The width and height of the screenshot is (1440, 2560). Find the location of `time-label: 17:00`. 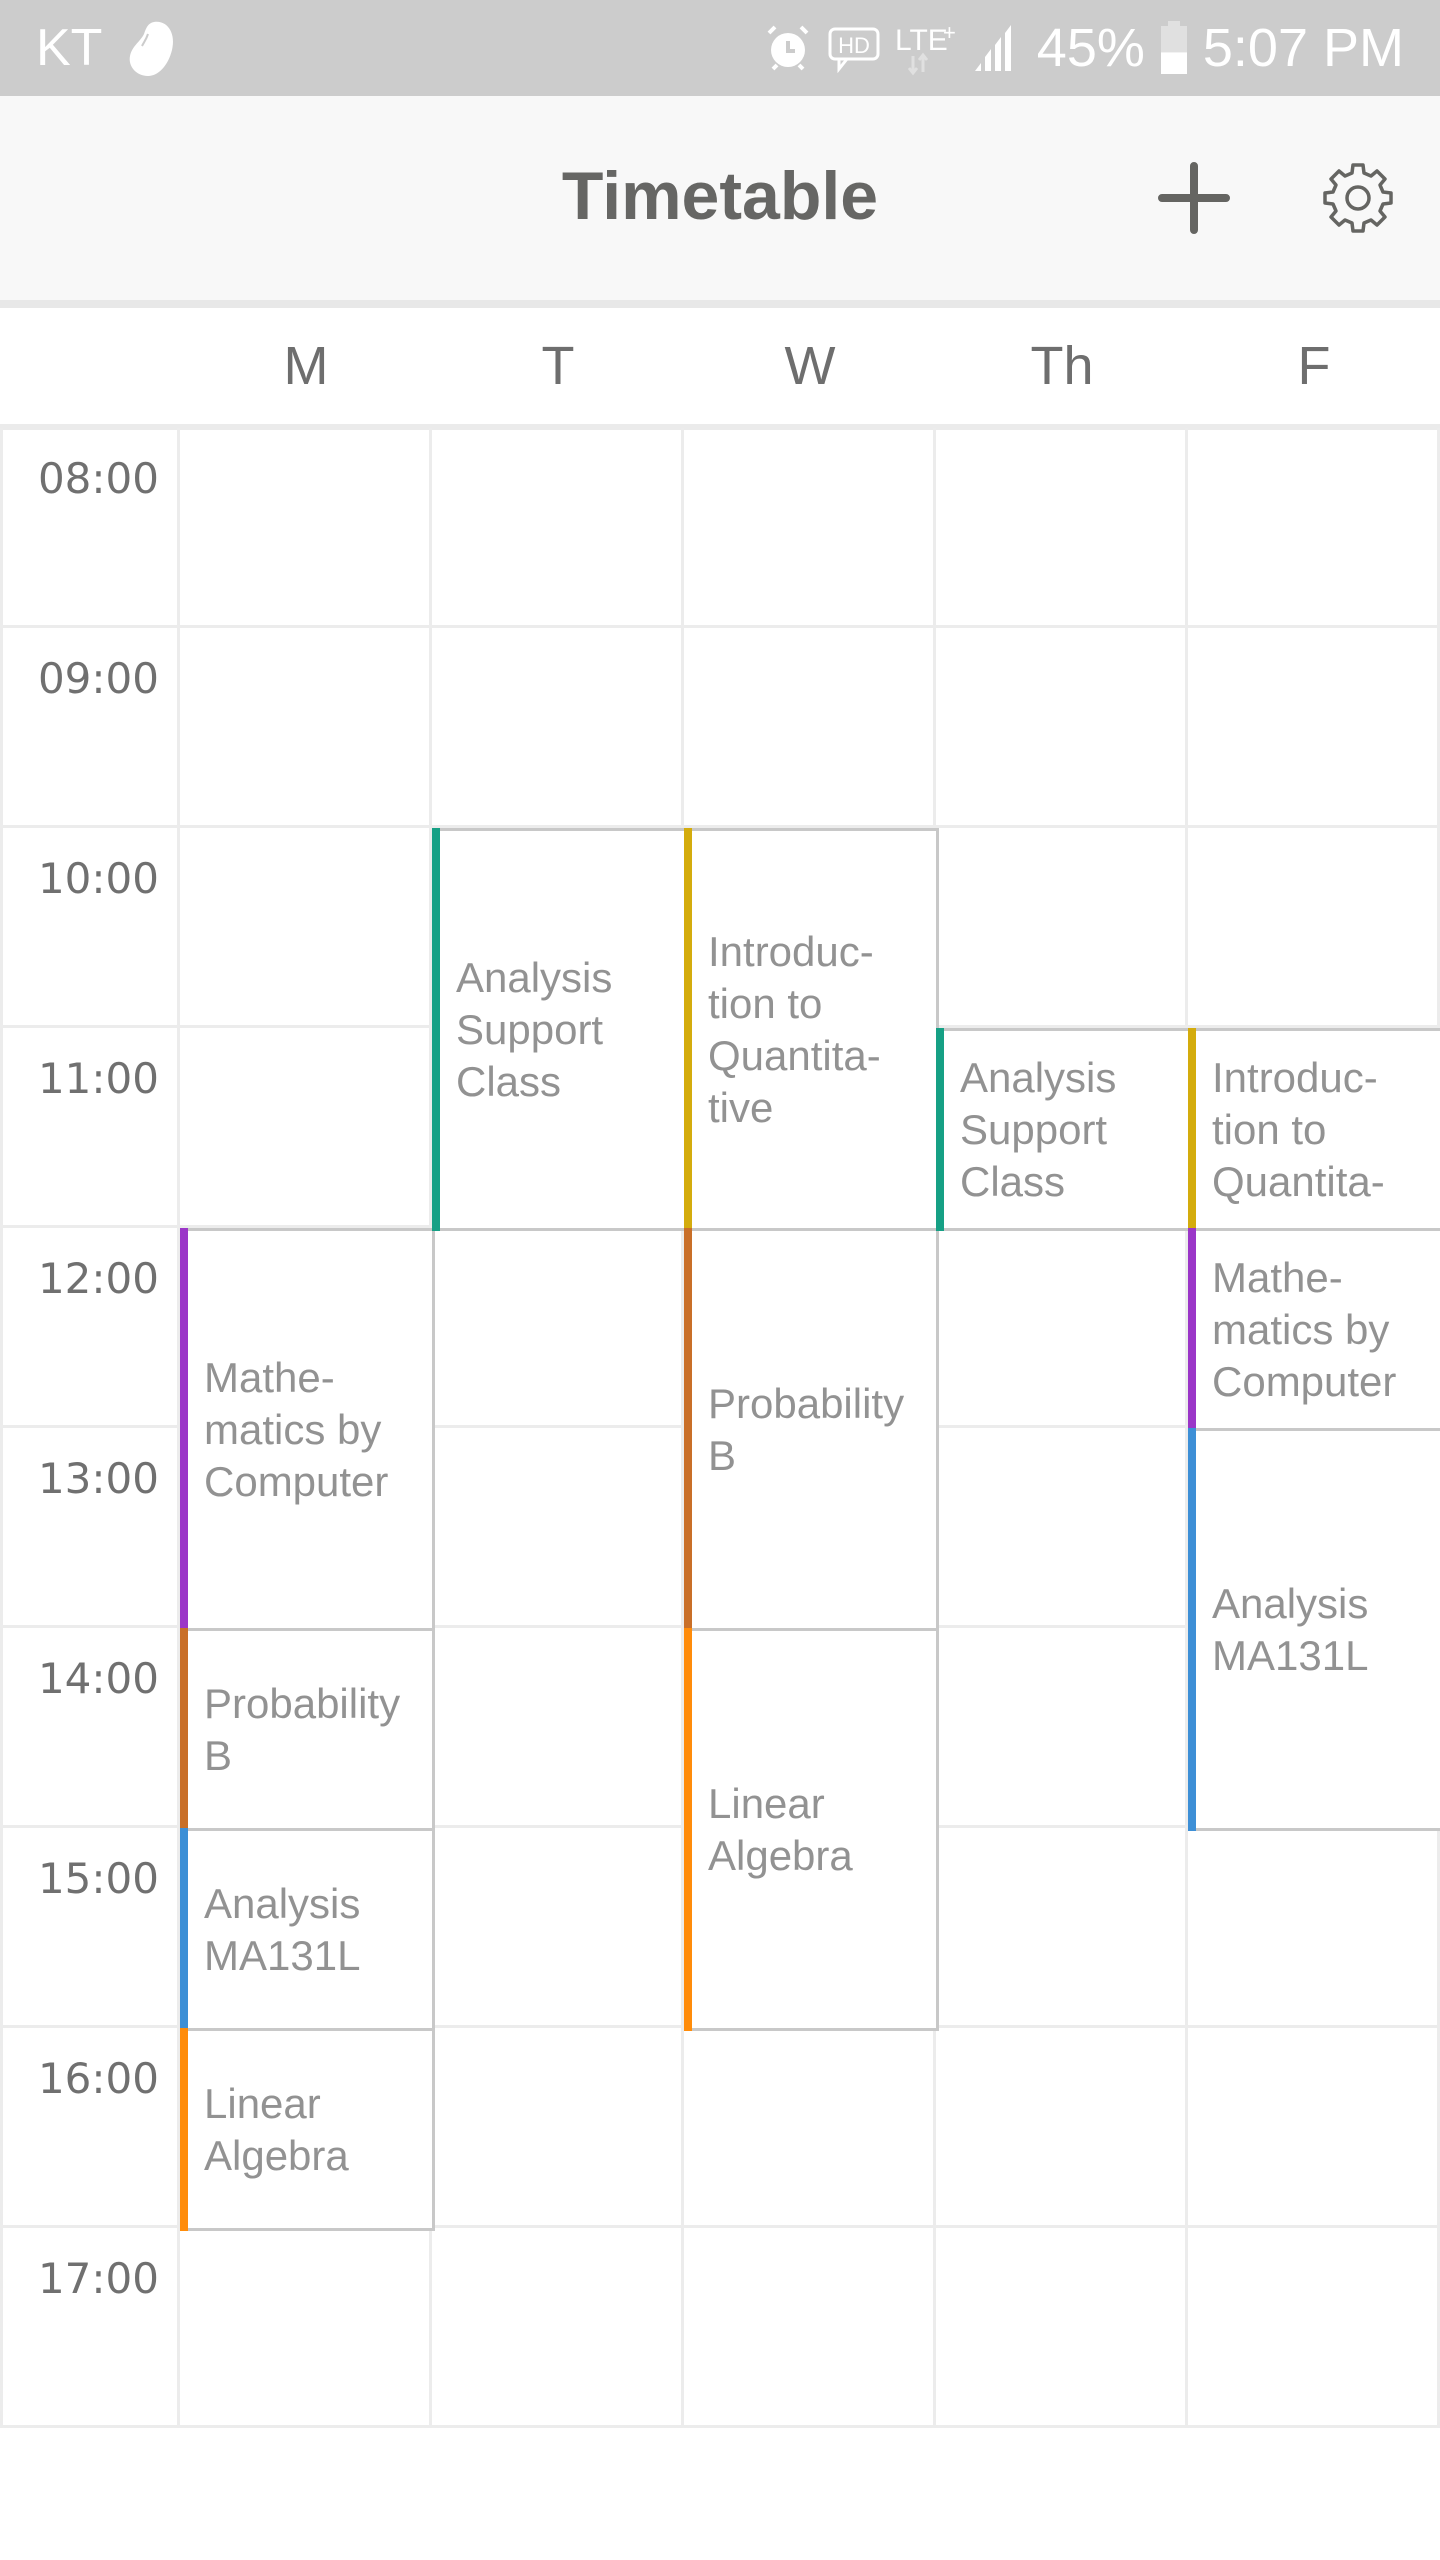

time-label: 17:00 is located at coordinates (98, 2278).